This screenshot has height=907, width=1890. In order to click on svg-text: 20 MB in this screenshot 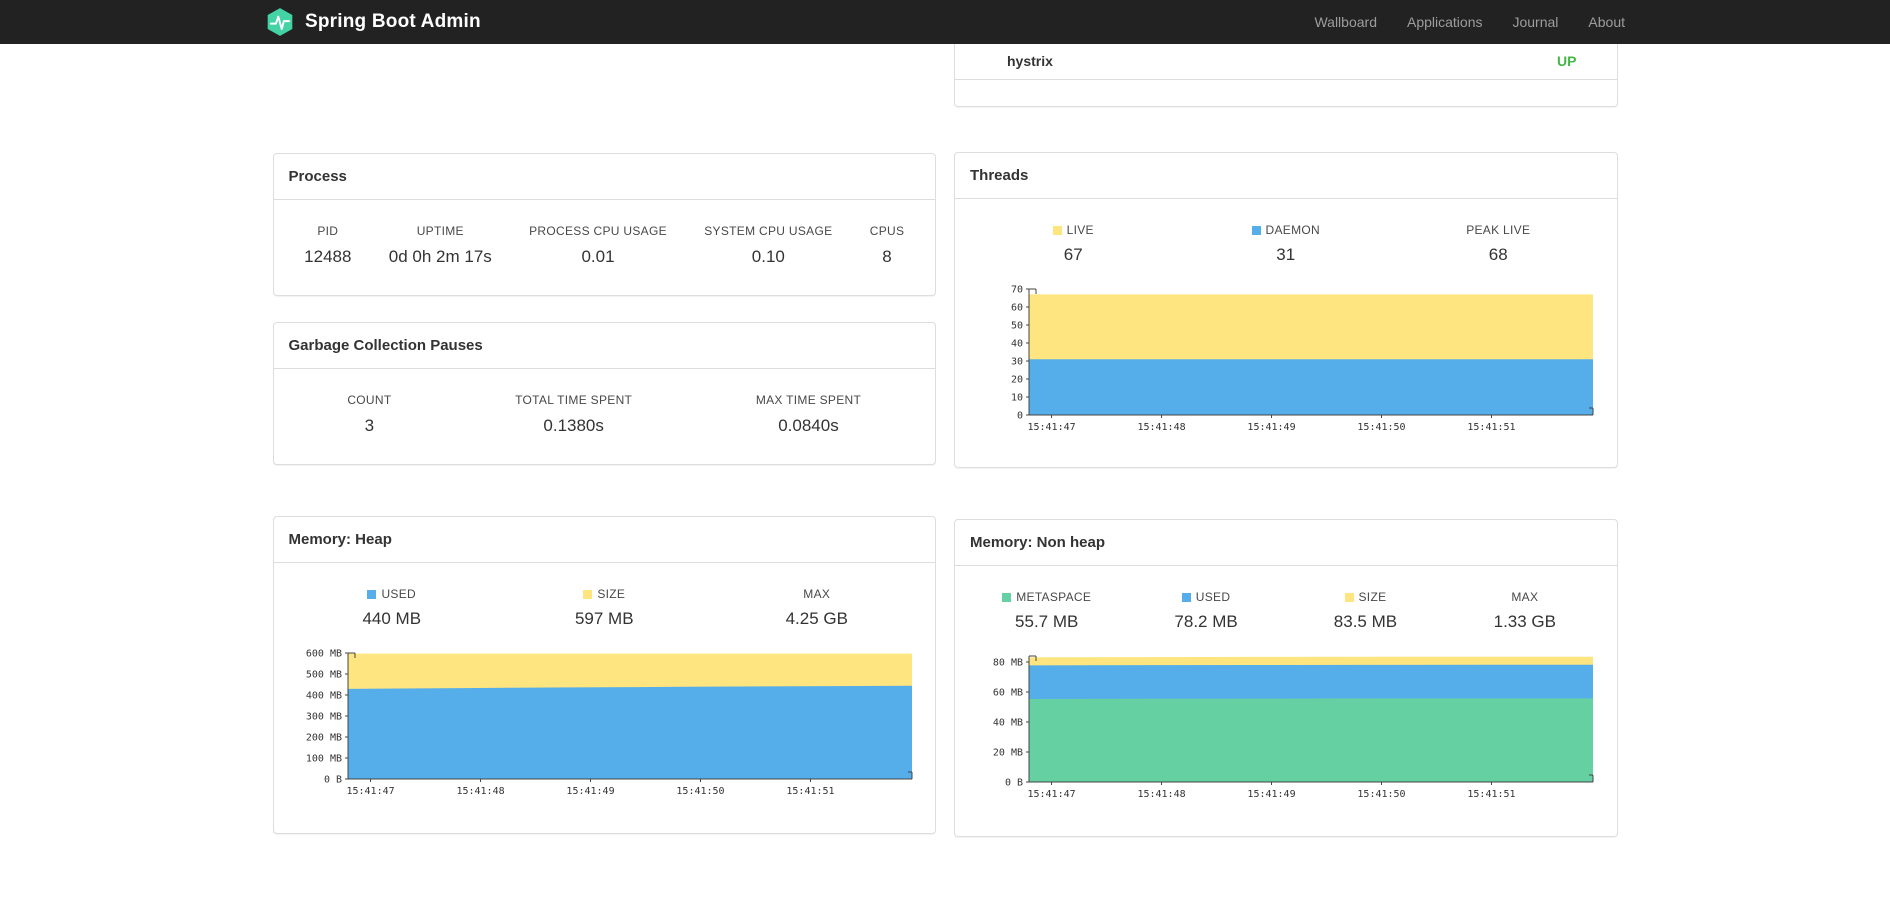, I will do `click(1008, 753)`.